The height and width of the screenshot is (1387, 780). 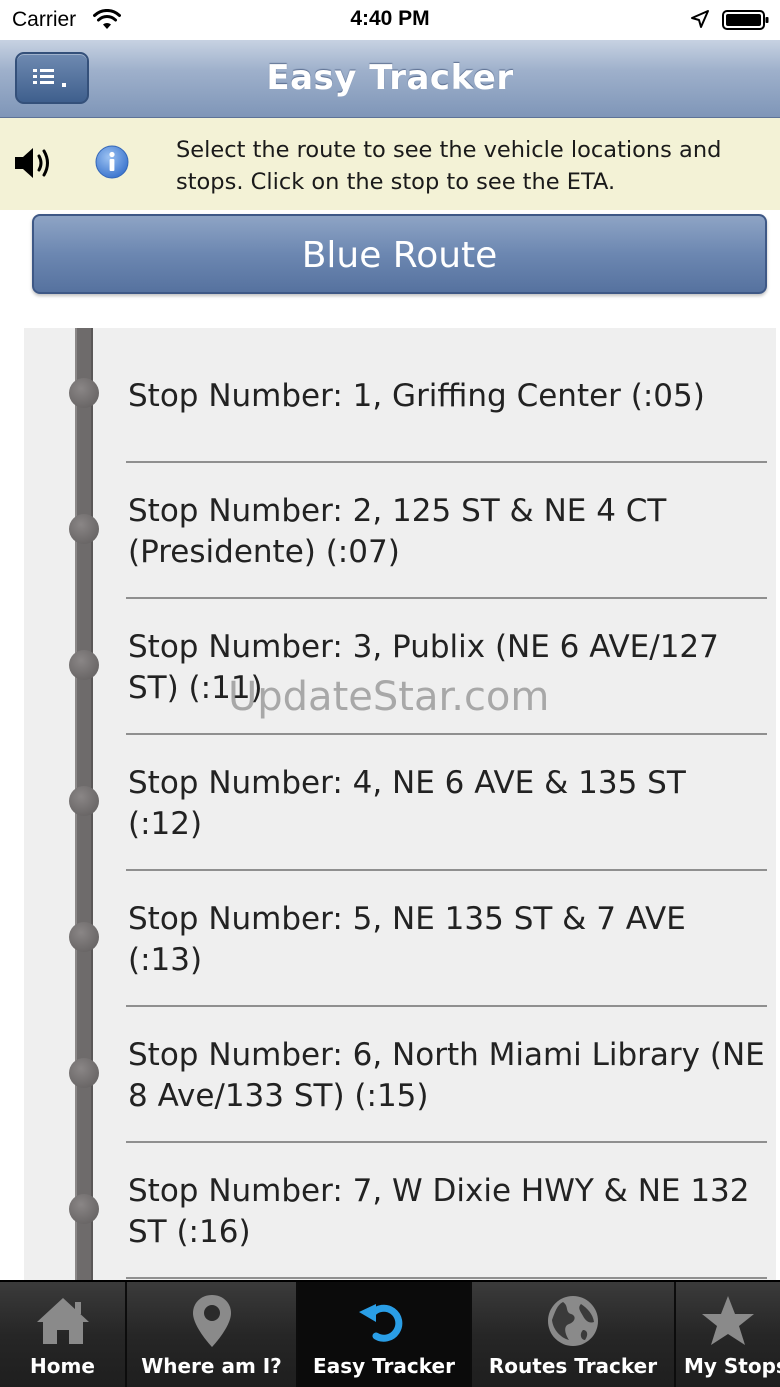 I want to click on stop-item: Stop Number: 4, NE 6 AVE & 135 ST (:12), so click(x=400, y=804).